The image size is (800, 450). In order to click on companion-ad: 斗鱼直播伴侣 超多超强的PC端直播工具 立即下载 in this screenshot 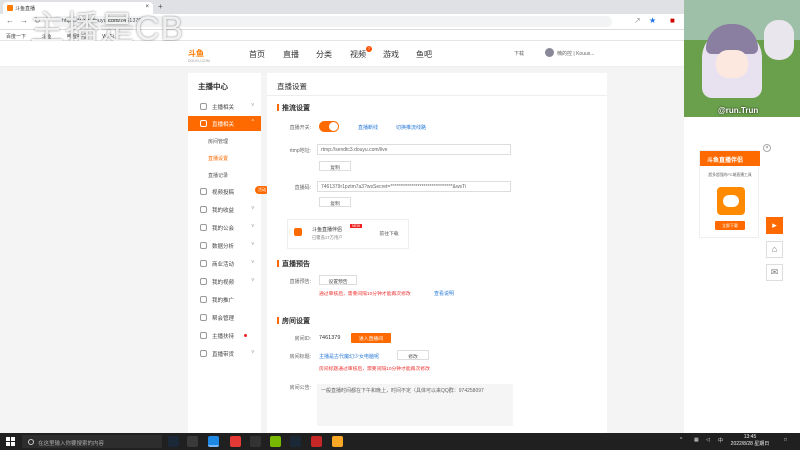, I will do `click(729, 194)`.